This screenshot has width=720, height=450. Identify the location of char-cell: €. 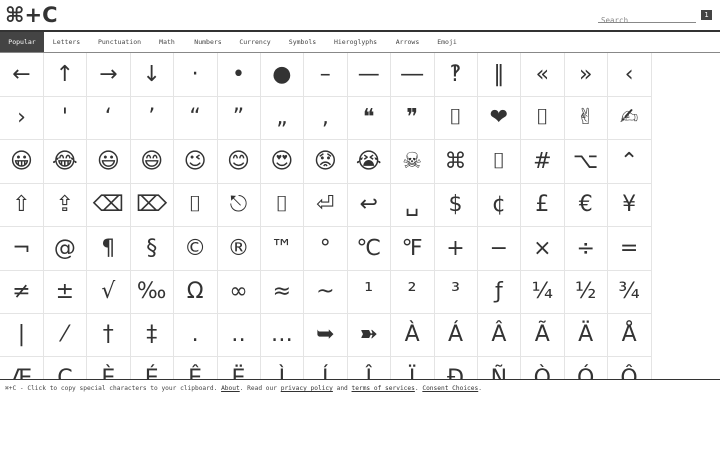
(586, 205).